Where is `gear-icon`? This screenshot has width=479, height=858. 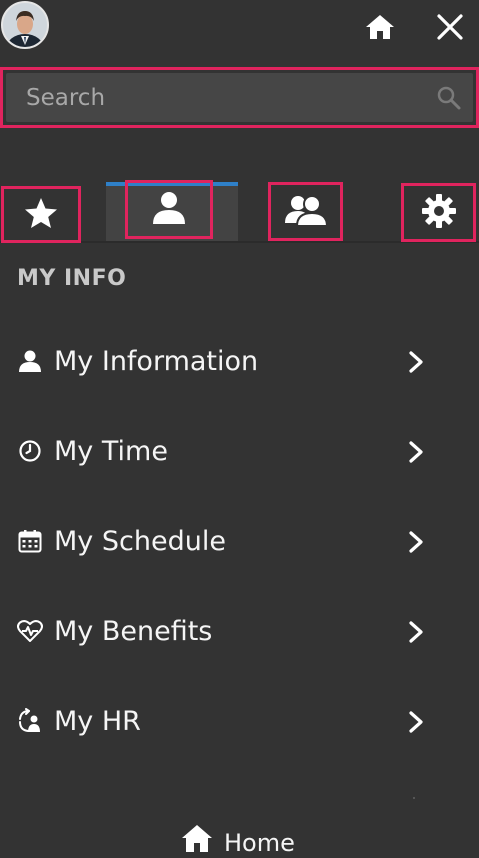 gear-icon is located at coordinates (439, 213).